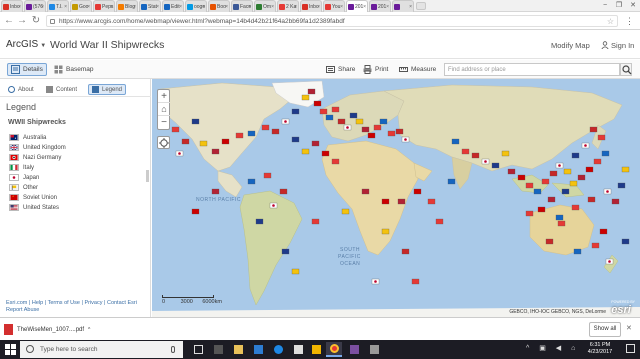 The image size is (640, 359). Describe the element at coordinates (532, 69) in the screenshot. I see `search-input: Find address or place` at that location.